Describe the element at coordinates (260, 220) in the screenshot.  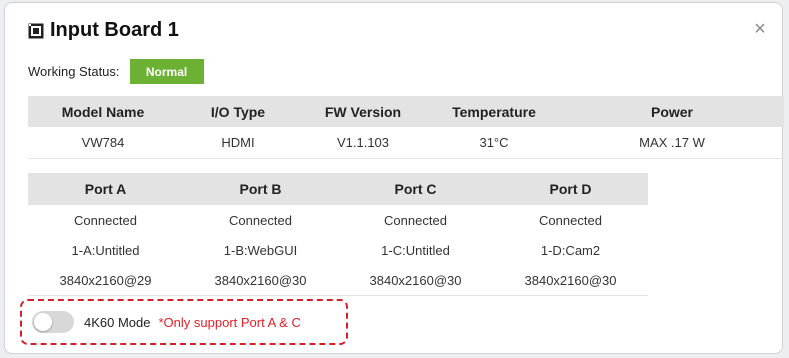
I see `port-b-connection: Connected` at that location.